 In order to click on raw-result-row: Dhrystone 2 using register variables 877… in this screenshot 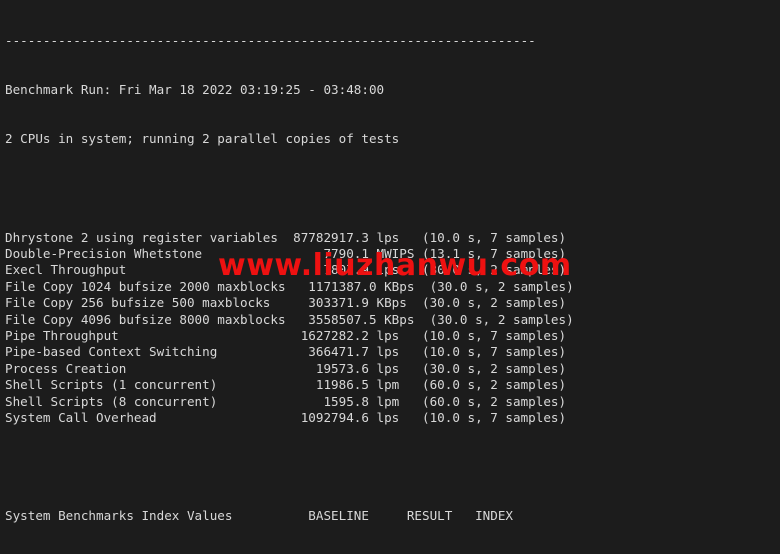, I will do `click(286, 237)`.